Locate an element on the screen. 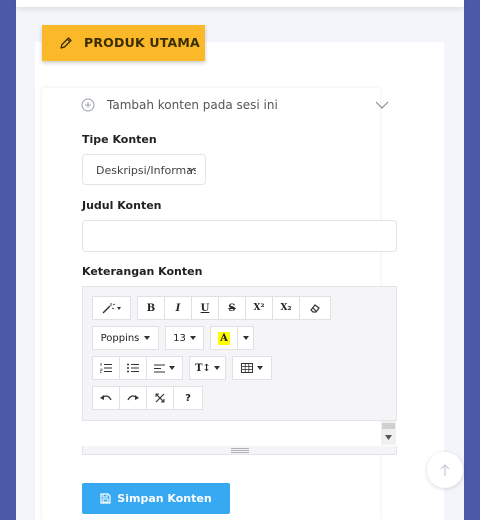 The image size is (480, 520). resize-grip-icon is located at coordinates (240, 450).